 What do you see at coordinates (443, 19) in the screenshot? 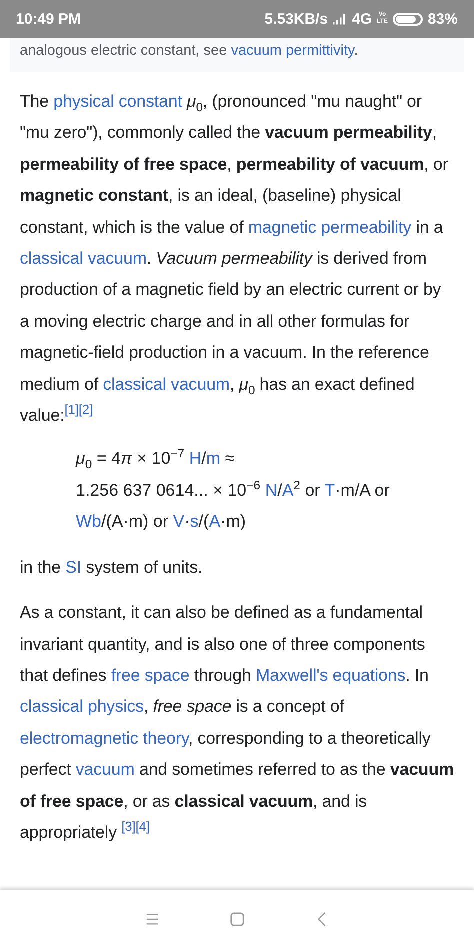
I see `battery-percent: 83%` at bounding box center [443, 19].